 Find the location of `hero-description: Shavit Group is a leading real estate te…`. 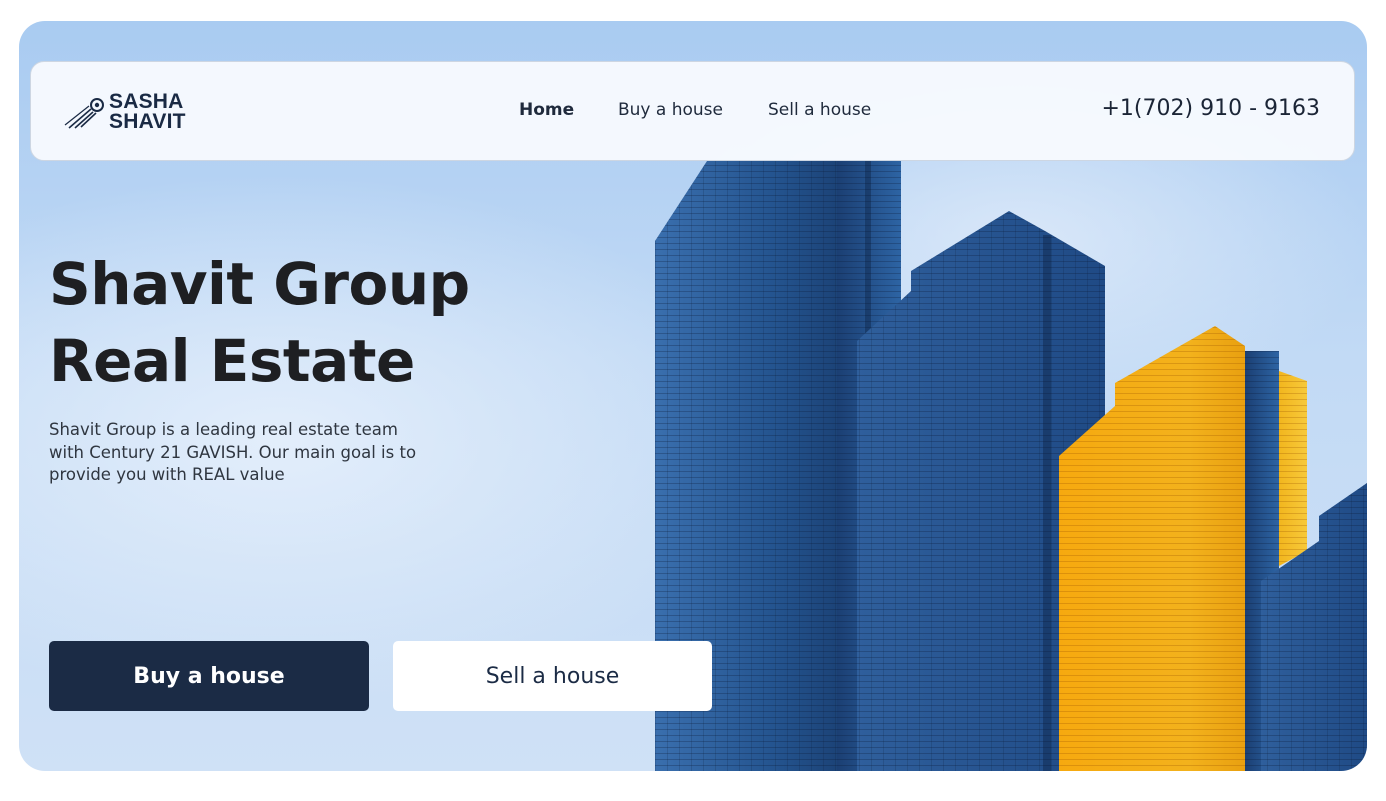

hero-description: Shavit Group is a leading real estate te… is located at coordinates (233, 452).